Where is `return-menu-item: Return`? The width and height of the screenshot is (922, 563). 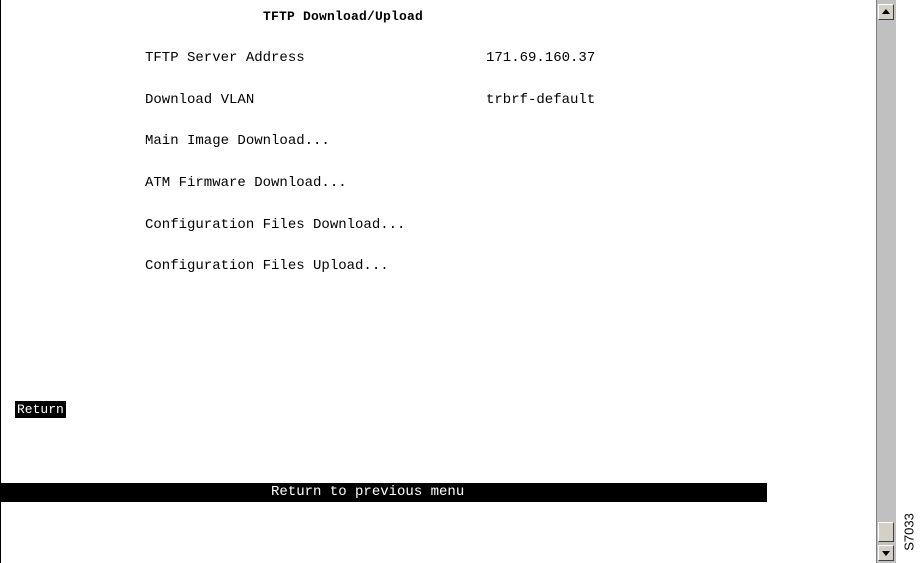 return-menu-item: Return is located at coordinates (40, 409).